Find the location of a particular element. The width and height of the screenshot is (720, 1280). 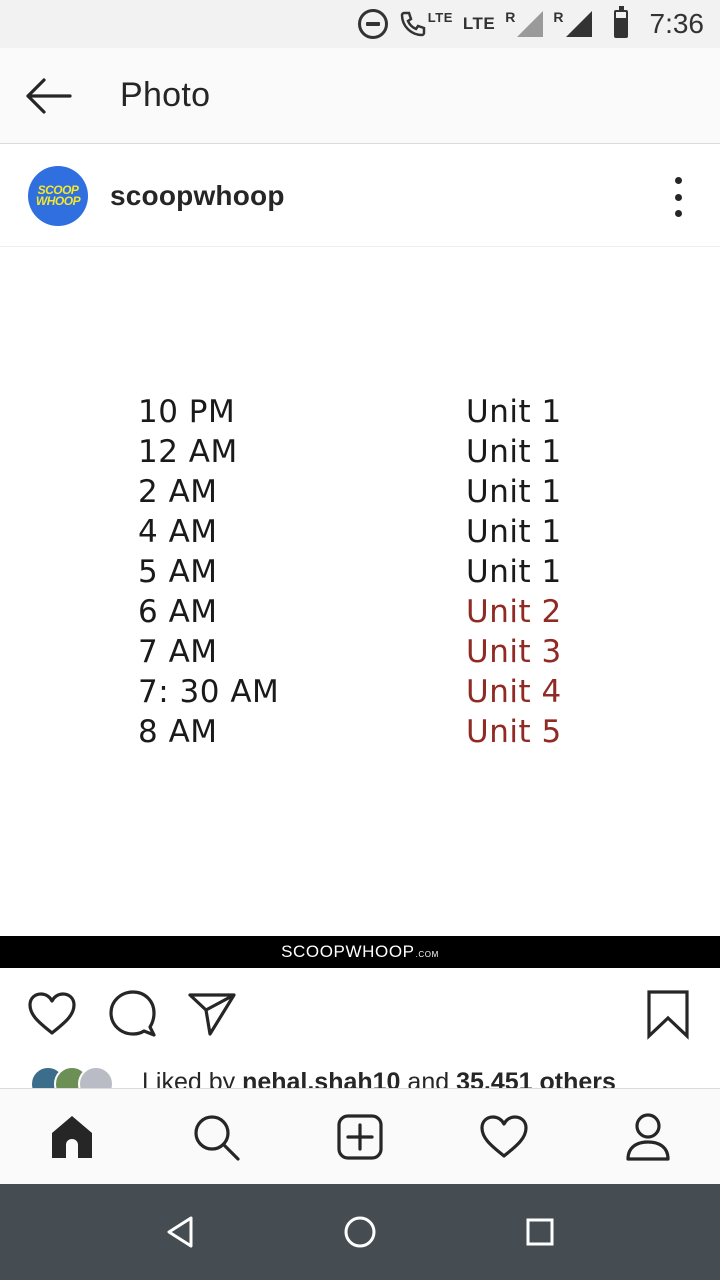

schedule-row: 6 AM Unit 2 is located at coordinates (353, 612).